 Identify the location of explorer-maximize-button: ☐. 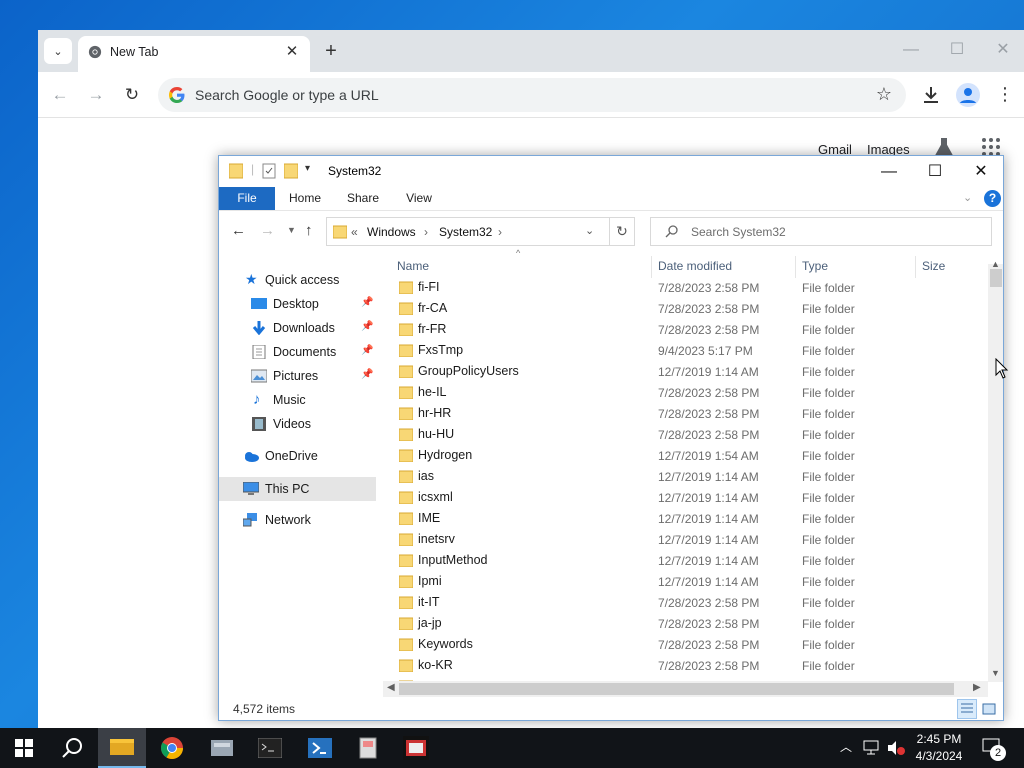
(935, 172).